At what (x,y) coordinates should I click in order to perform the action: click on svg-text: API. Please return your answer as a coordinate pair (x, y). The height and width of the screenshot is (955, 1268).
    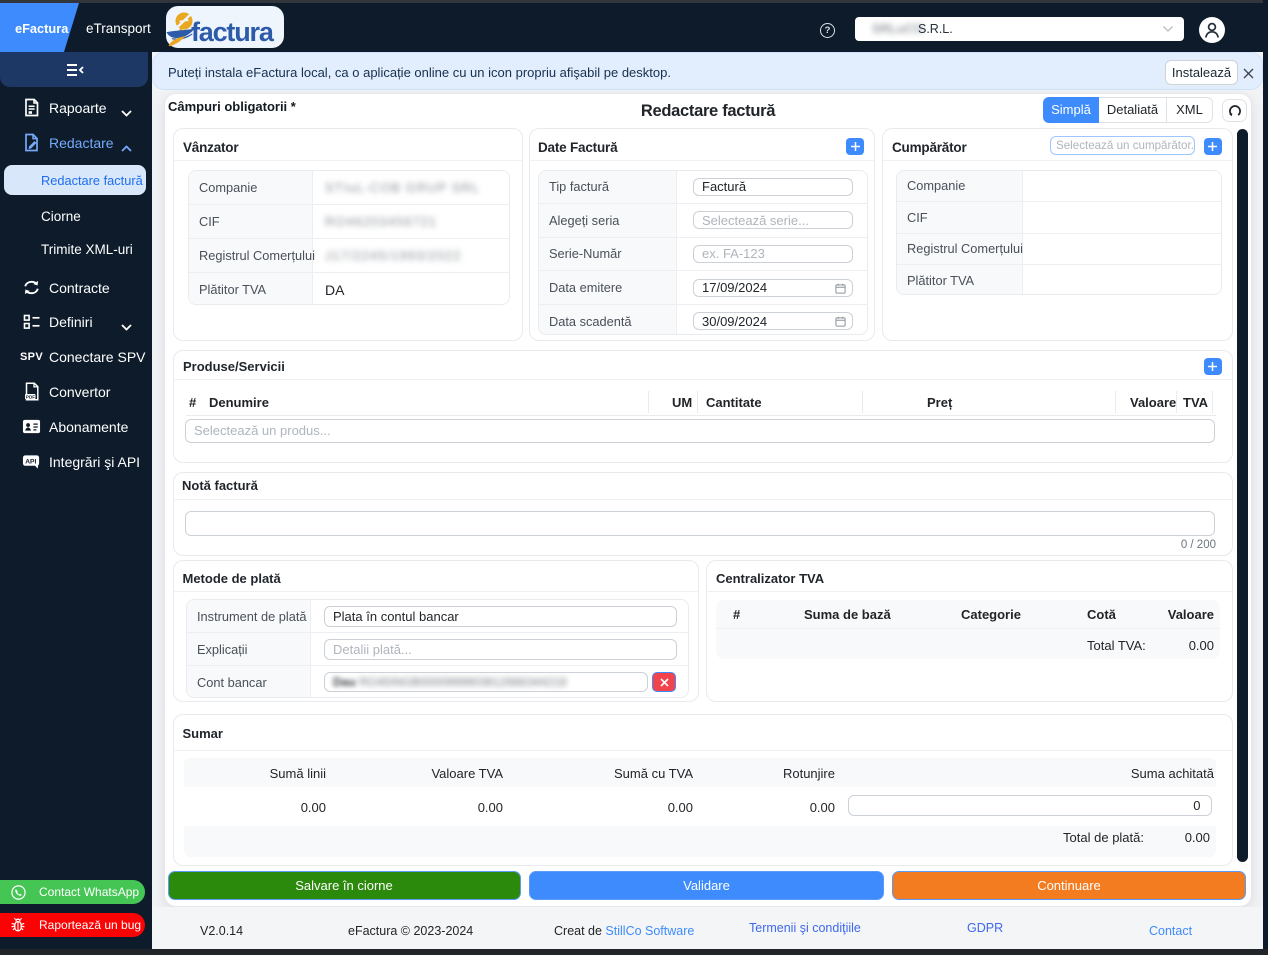
    Looking at the image, I should click on (30, 462).